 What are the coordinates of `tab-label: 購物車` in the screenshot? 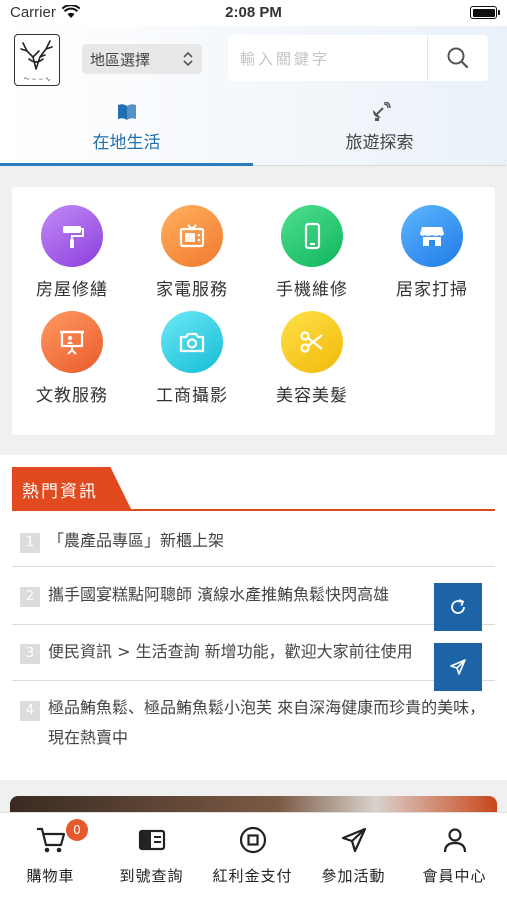 It's located at (50, 876).